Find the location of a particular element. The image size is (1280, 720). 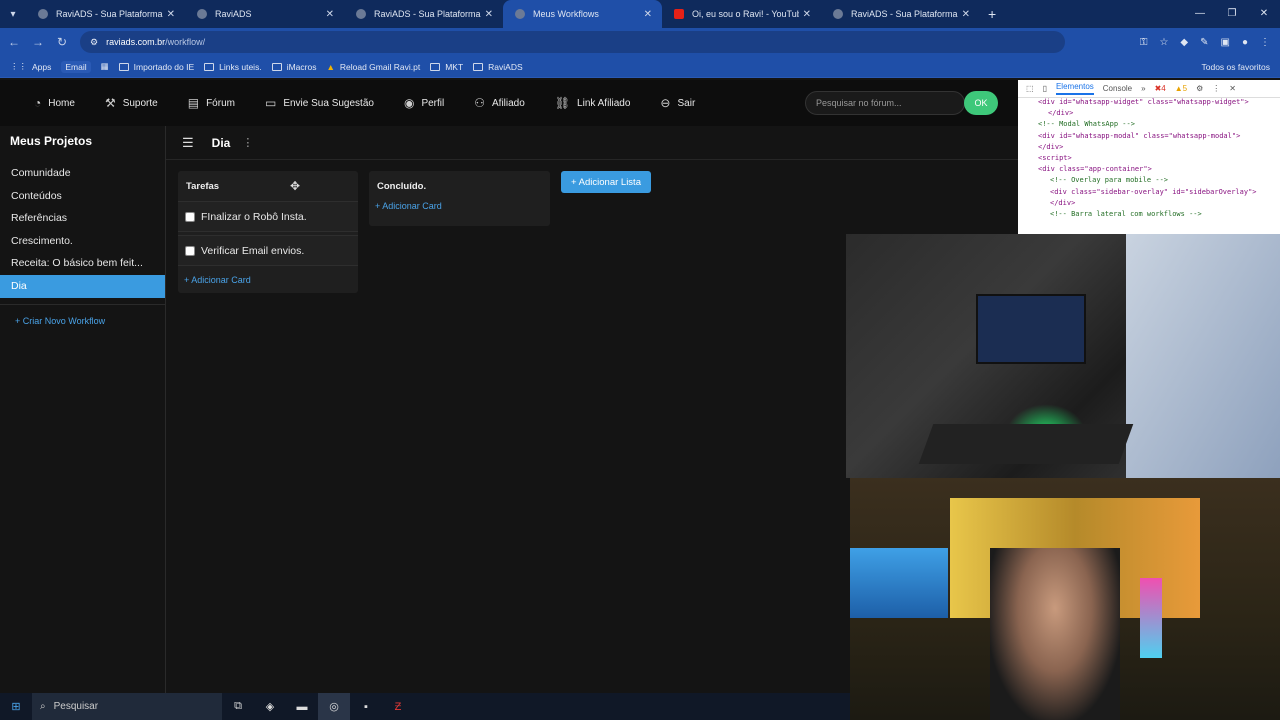

reload-icon: ↻ is located at coordinates (62, 42).